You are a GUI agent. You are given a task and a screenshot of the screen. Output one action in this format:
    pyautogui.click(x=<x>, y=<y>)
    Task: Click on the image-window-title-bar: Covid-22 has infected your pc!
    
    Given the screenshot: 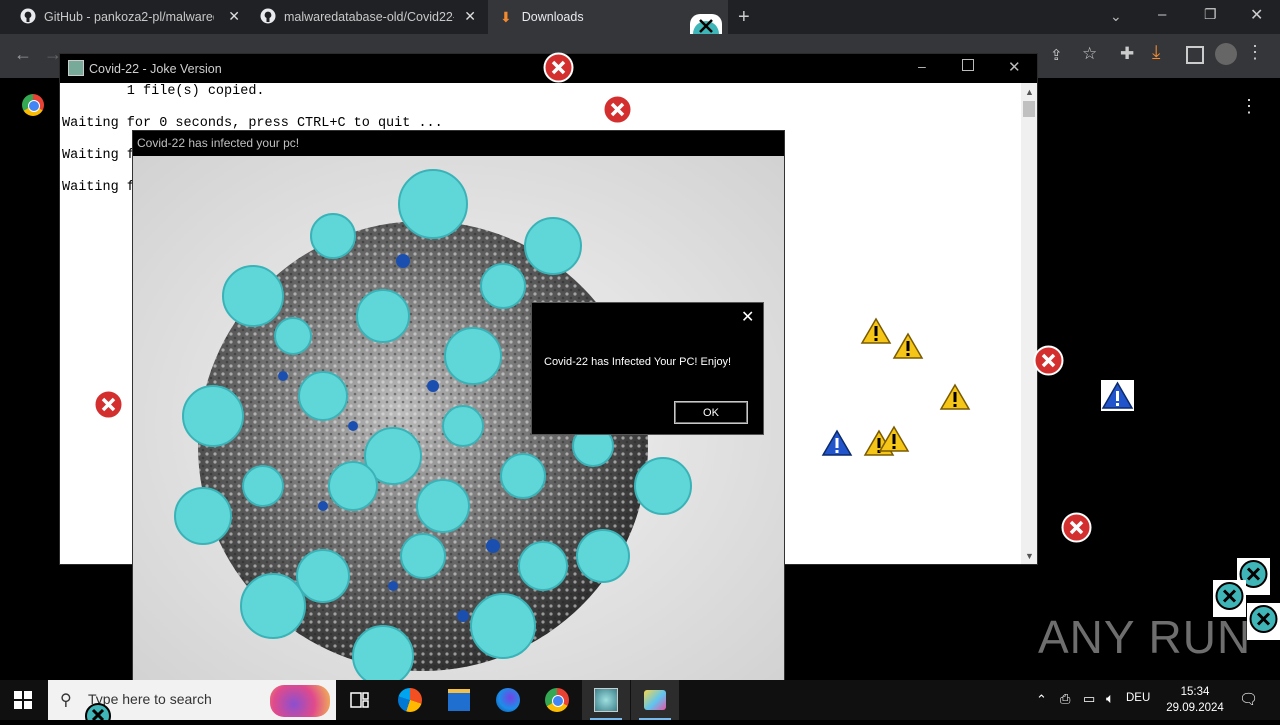 What is the action you would take?
    pyautogui.click(x=458, y=143)
    